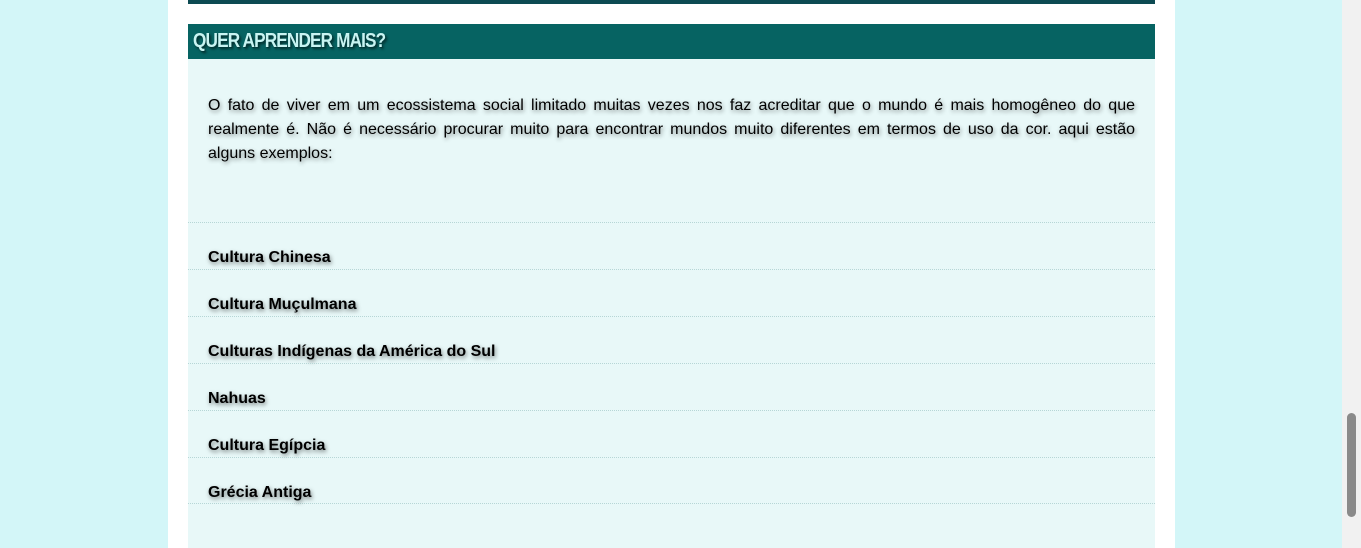  I want to click on list-item: Cultura Chinesa, so click(671, 245).